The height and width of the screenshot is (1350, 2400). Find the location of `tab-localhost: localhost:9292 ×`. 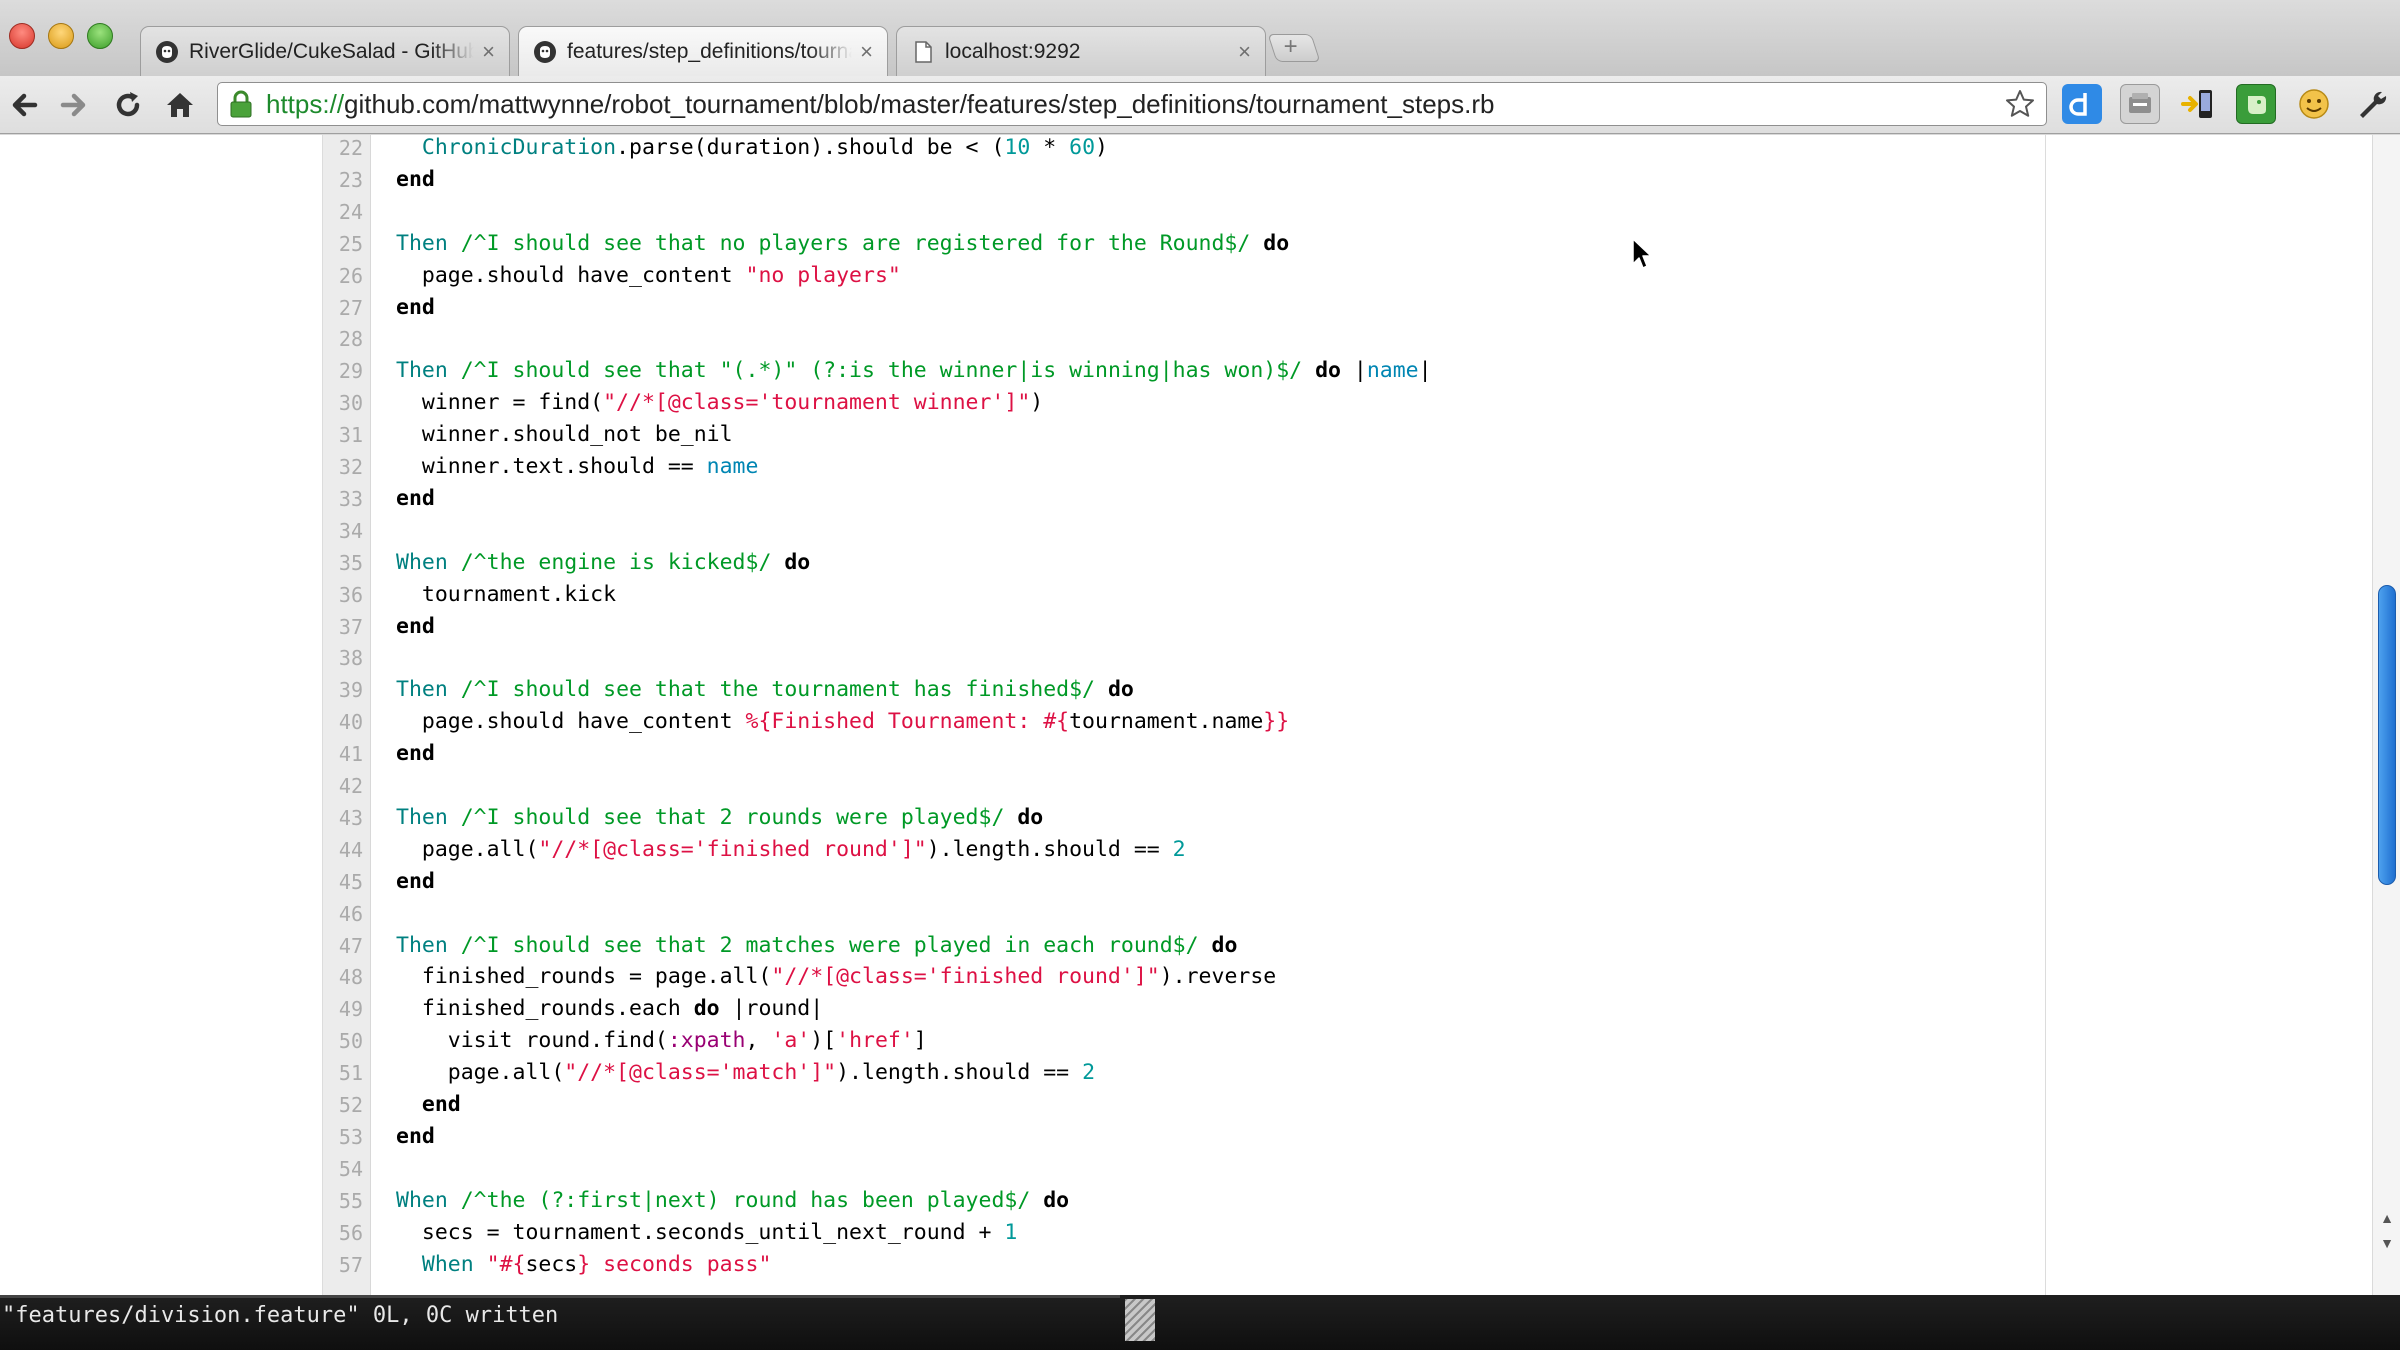

tab-localhost: localhost:9292 × is located at coordinates (1081, 51).